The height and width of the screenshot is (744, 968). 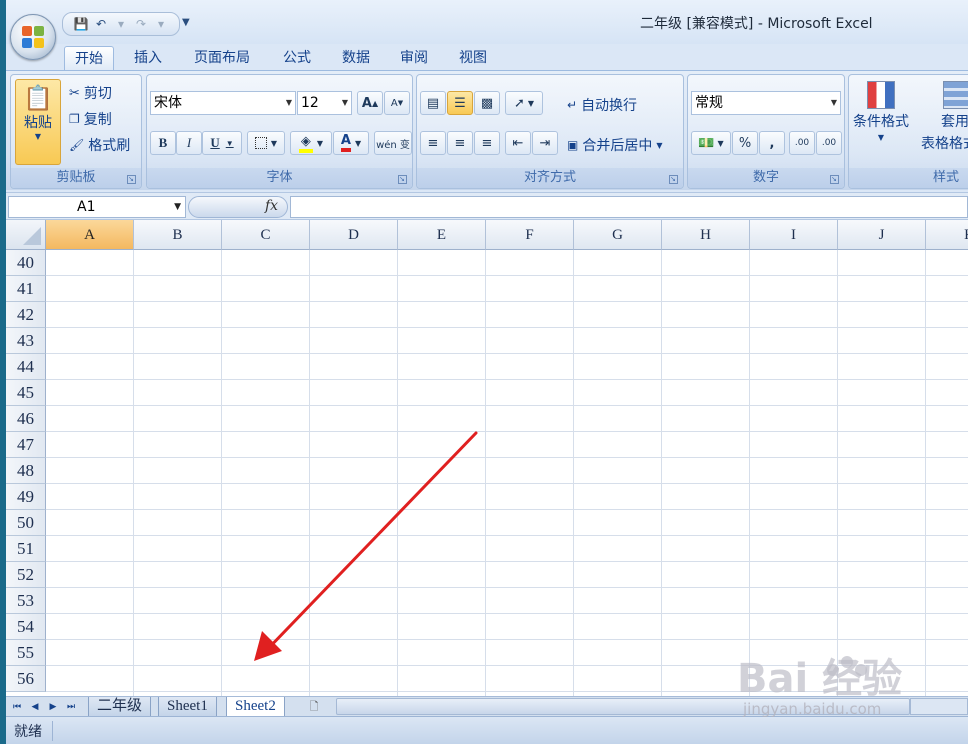 What do you see at coordinates (26, 393) in the screenshot?
I see `row-header-45: 45` at bounding box center [26, 393].